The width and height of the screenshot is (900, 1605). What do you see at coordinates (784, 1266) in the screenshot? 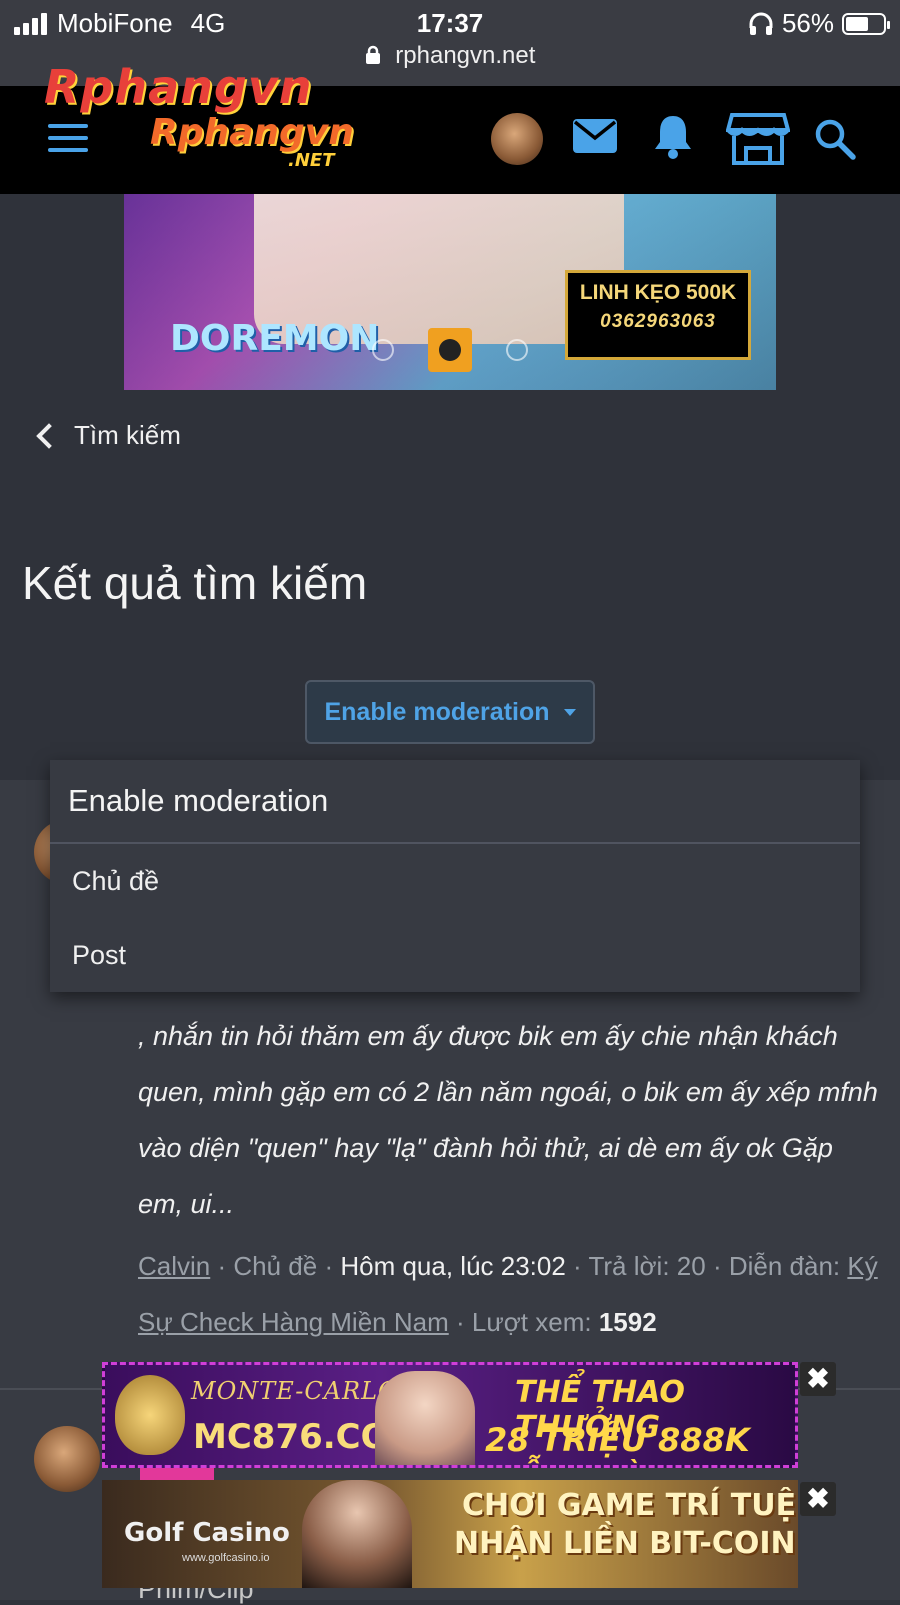
I see `result-forum-label: Diễn đàn:` at bounding box center [784, 1266].